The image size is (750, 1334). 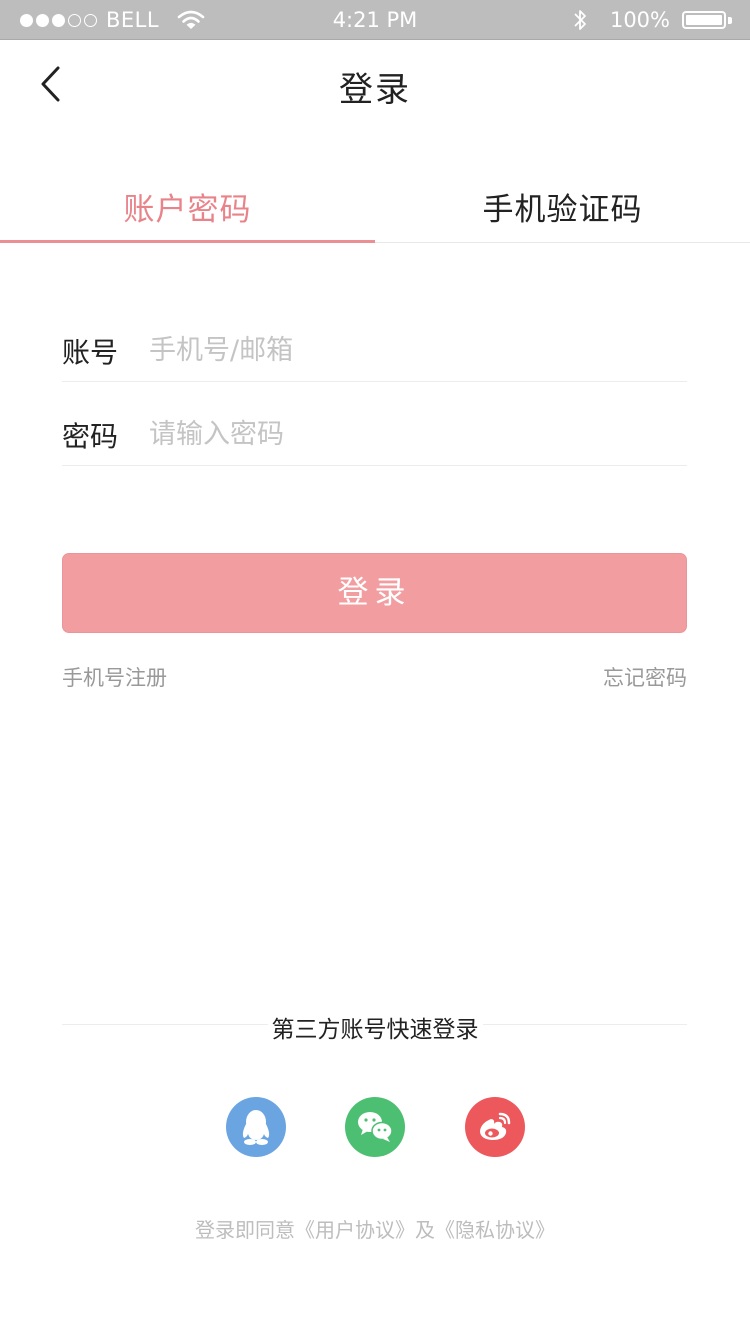 I want to click on status-bar: BELL 4:21 PM 100%, so click(x=375, y=20).